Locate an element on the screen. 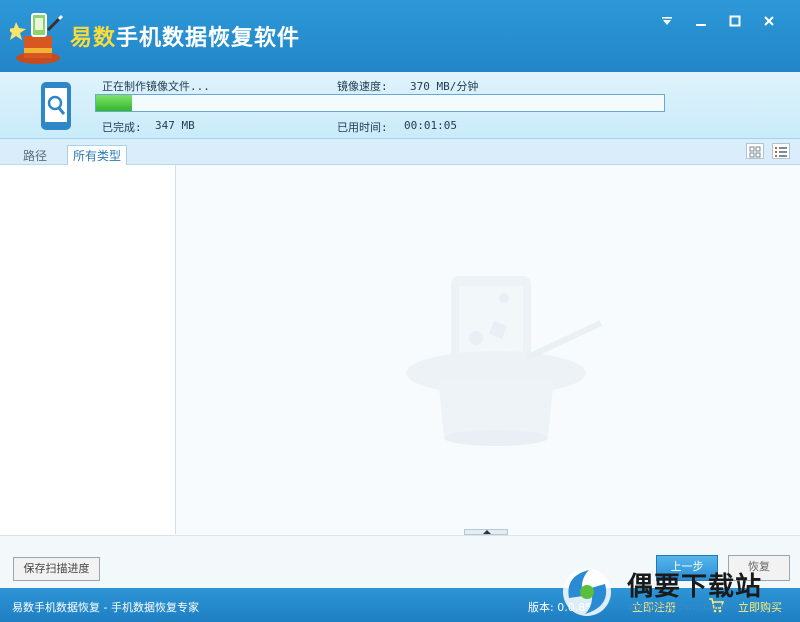  phone-scan-icon is located at coordinates (56, 106).